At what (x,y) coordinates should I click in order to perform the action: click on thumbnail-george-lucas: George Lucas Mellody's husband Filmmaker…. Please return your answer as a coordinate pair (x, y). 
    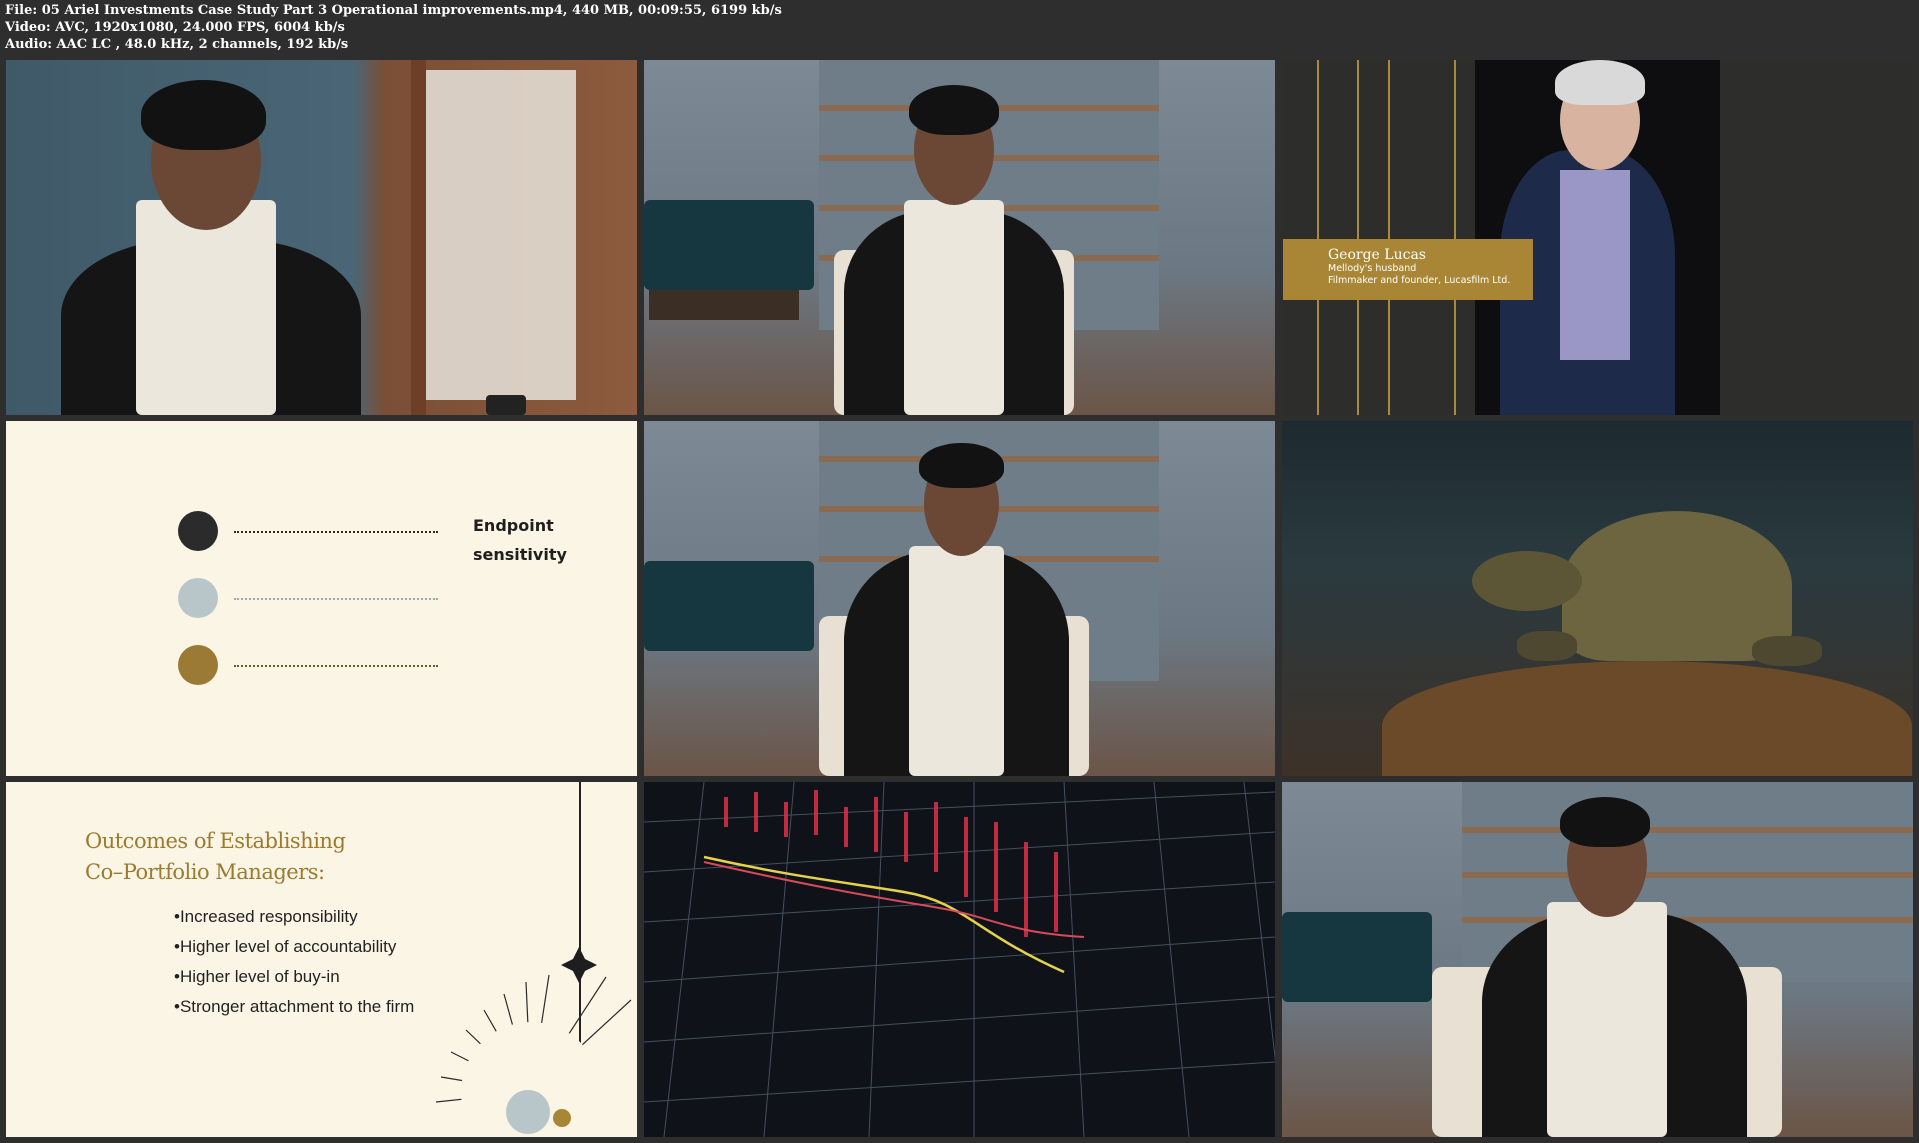
    Looking at the image, I should click on (1597, 237).